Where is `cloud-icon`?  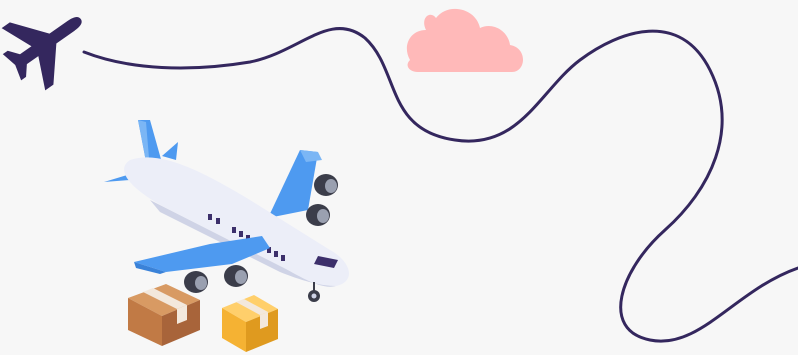
cloud-icon is located at coordinates (464, 40).